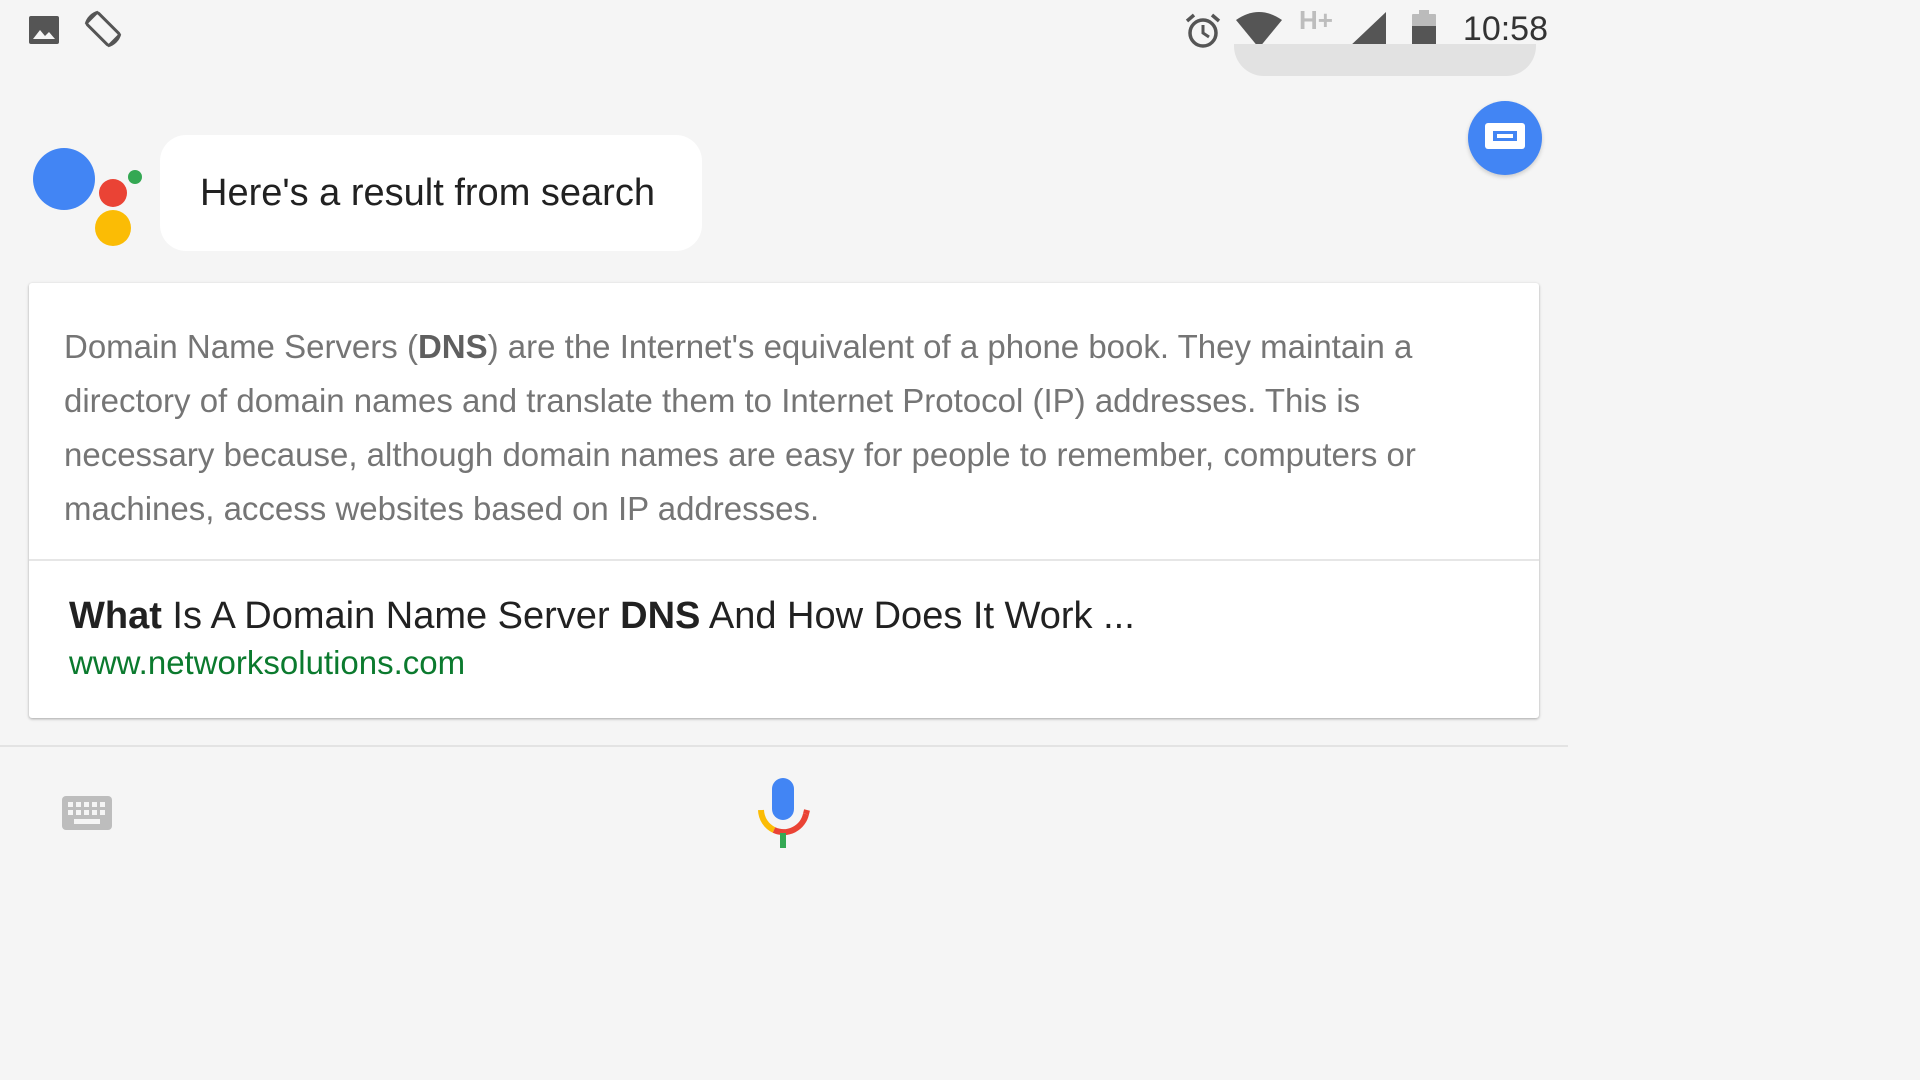 The image size is (1920, 1080). What do you see at coordinates (1385, 60) in the screenshot?
I see `pull-handle` at bounding box center [1385, 60].